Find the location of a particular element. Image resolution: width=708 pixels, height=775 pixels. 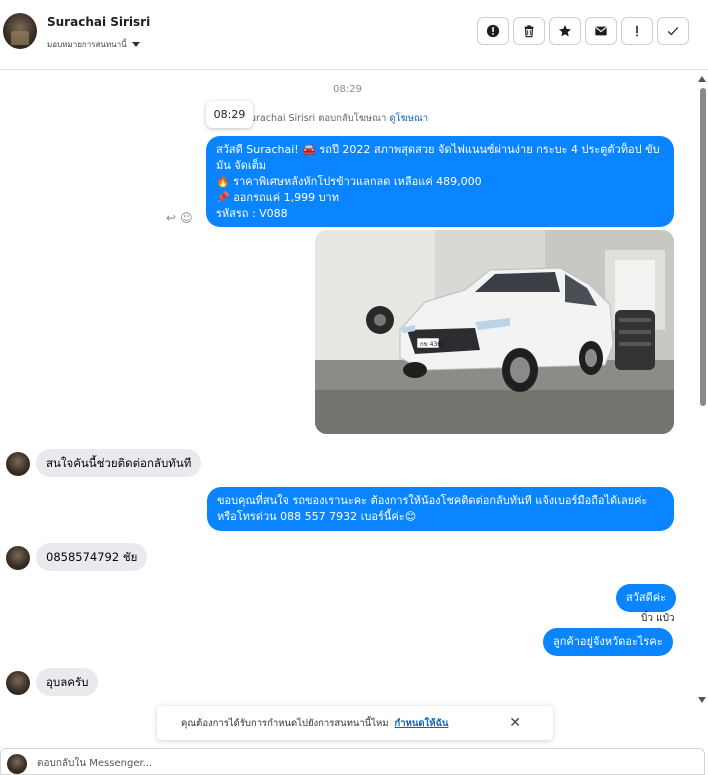

view-ad-link: ดูโฆษณา is located at coordinates (408, 118).